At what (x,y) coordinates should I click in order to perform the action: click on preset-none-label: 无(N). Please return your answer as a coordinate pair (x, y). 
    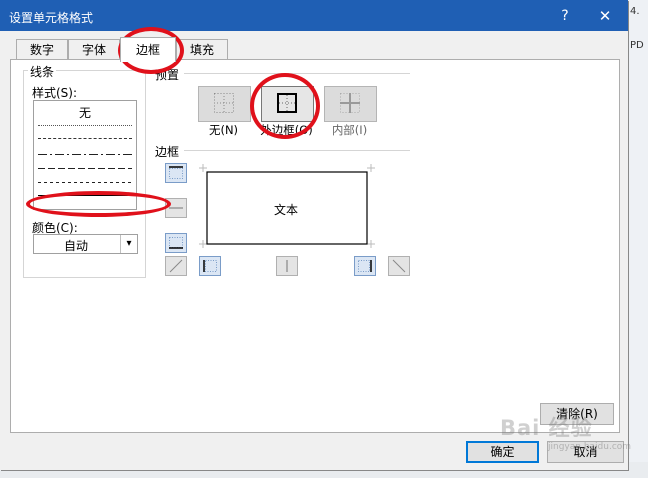
    Looking at the image, I should click on (223, 130).